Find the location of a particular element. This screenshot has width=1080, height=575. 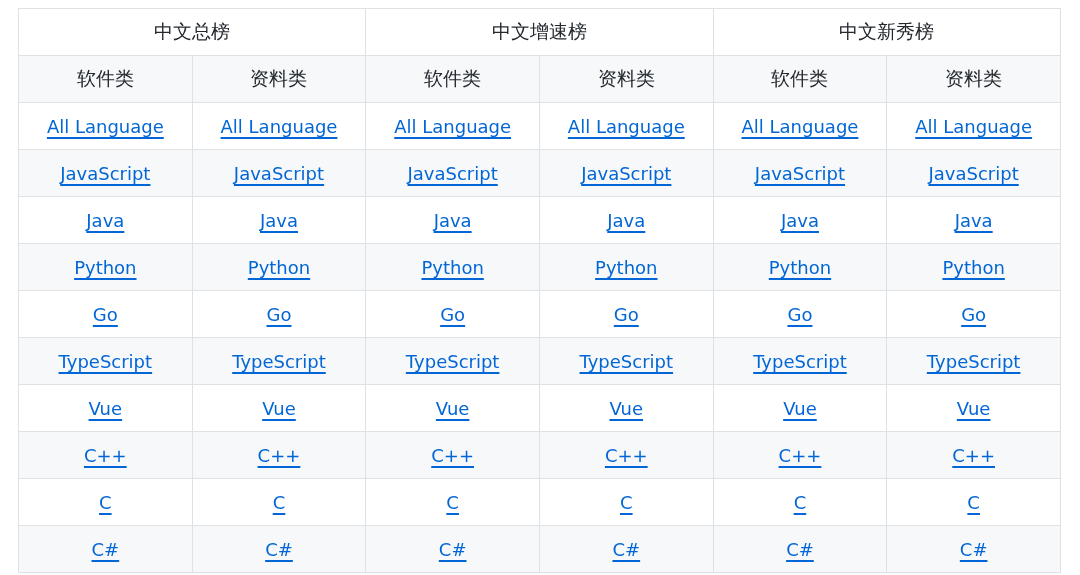

group-header: 中文新秀榜 is located at coordinates (887, 32).